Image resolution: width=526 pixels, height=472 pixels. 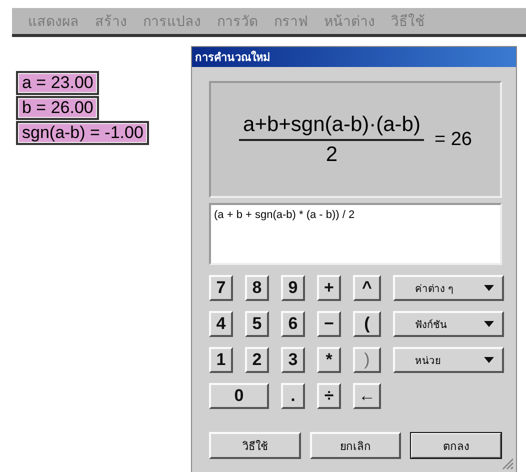 What do you see at coordinates (448, 324) in the screenshot?
I see `dropdown-button: ฟังก์ชัน` at bounding box center [448, 324].